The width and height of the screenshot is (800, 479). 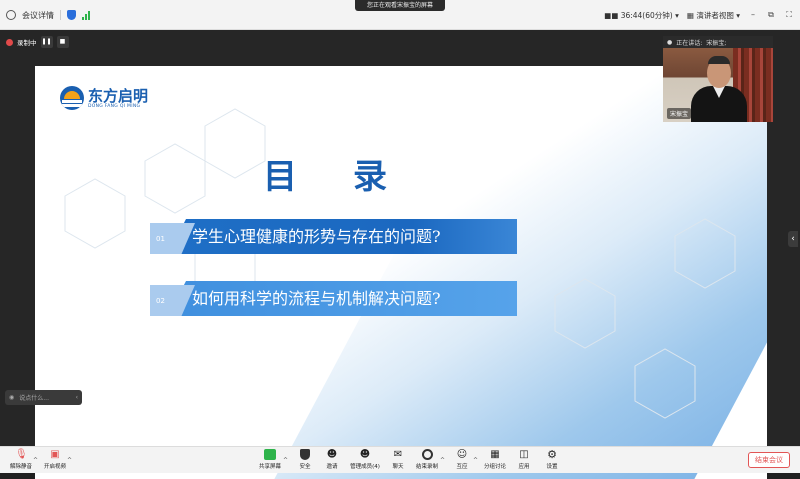 What do you see at coordinates (37, 42) in the screenshot?
I see `recording-indicator: 录制中 ❚❚ ■` at bounding box center [37, 42].